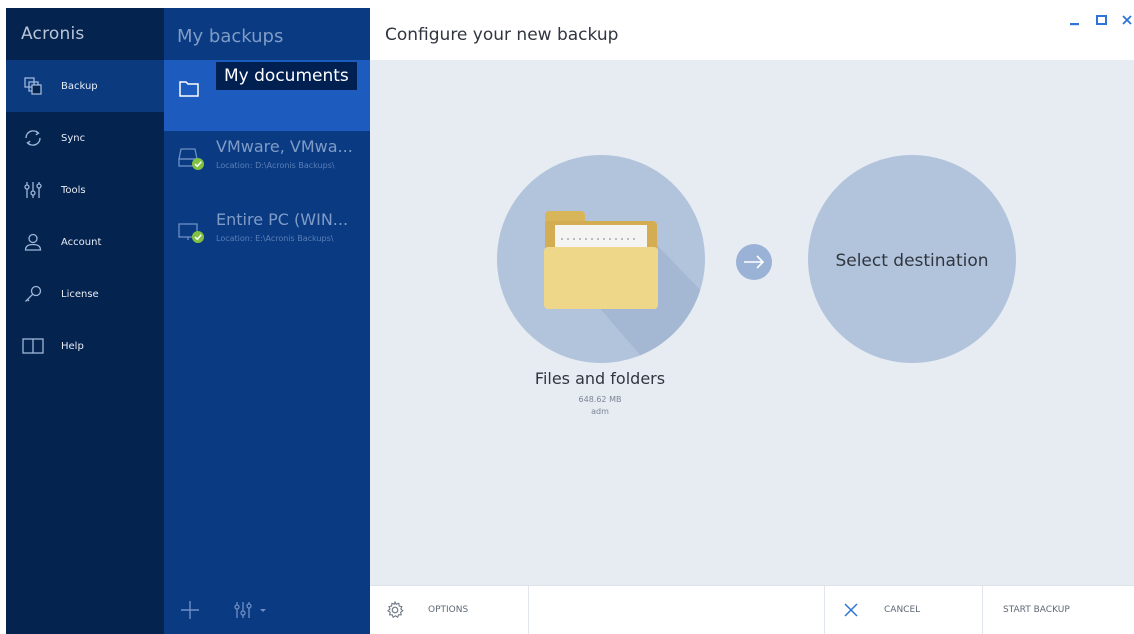 The height and width of the screenshot is (634, 1134). What do you see at coordinates (752, 34) in the screenshot?
I see `main-header: Configure your new backup` at bounding box center [752, 34].